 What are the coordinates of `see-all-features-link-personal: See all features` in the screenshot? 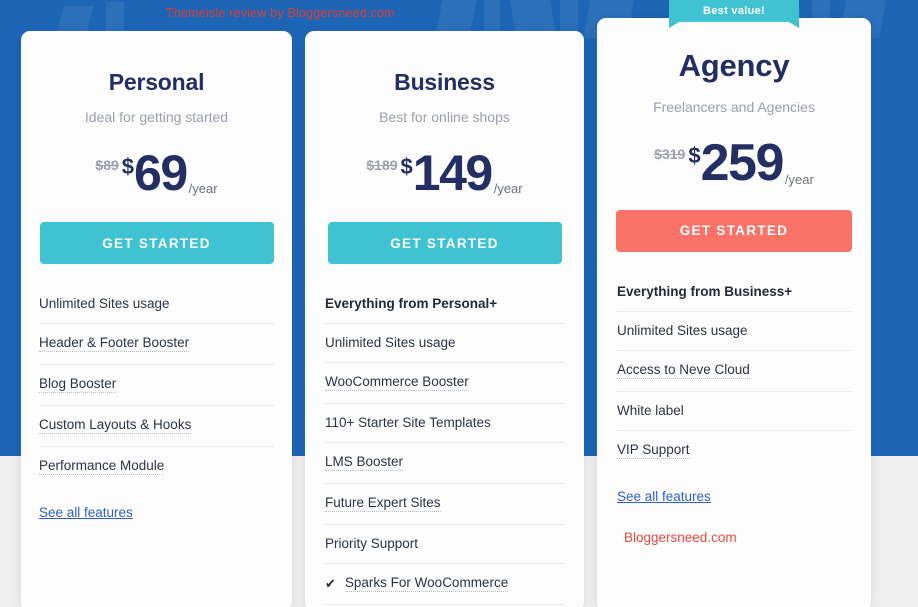 It's located at (86, 512).